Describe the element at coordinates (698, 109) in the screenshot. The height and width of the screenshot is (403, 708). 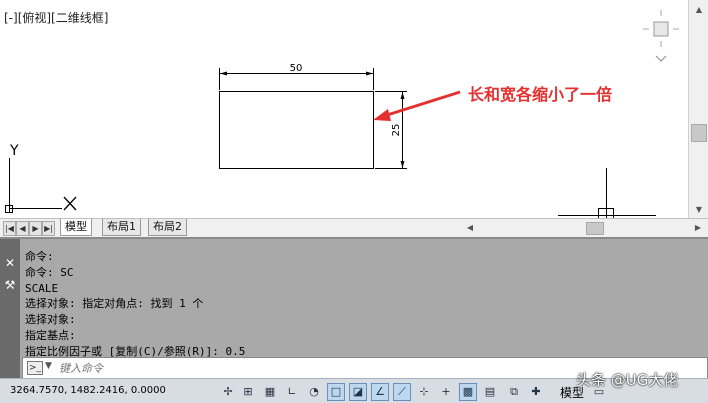
I see `vertical-scrollbar: ▲ ▼` at that location.